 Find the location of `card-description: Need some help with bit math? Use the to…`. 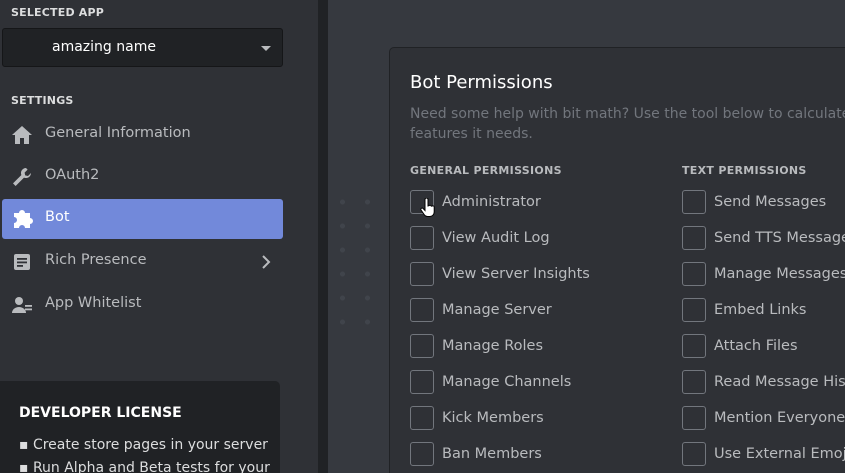

card-description: Need some help with bit math? Use the to… is located at coordinates (627, 124).